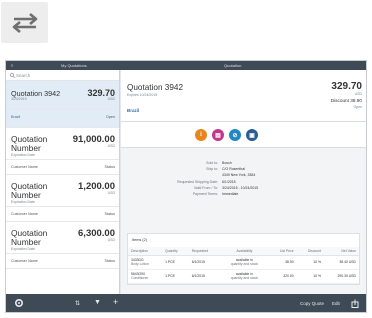 The image size is (372, 318). What do you see at coordinates (243, 135) in the screenshot?
I see `icon-tab-bar: i ▤ ⊘ ▣` at bounding box center [243, 135].